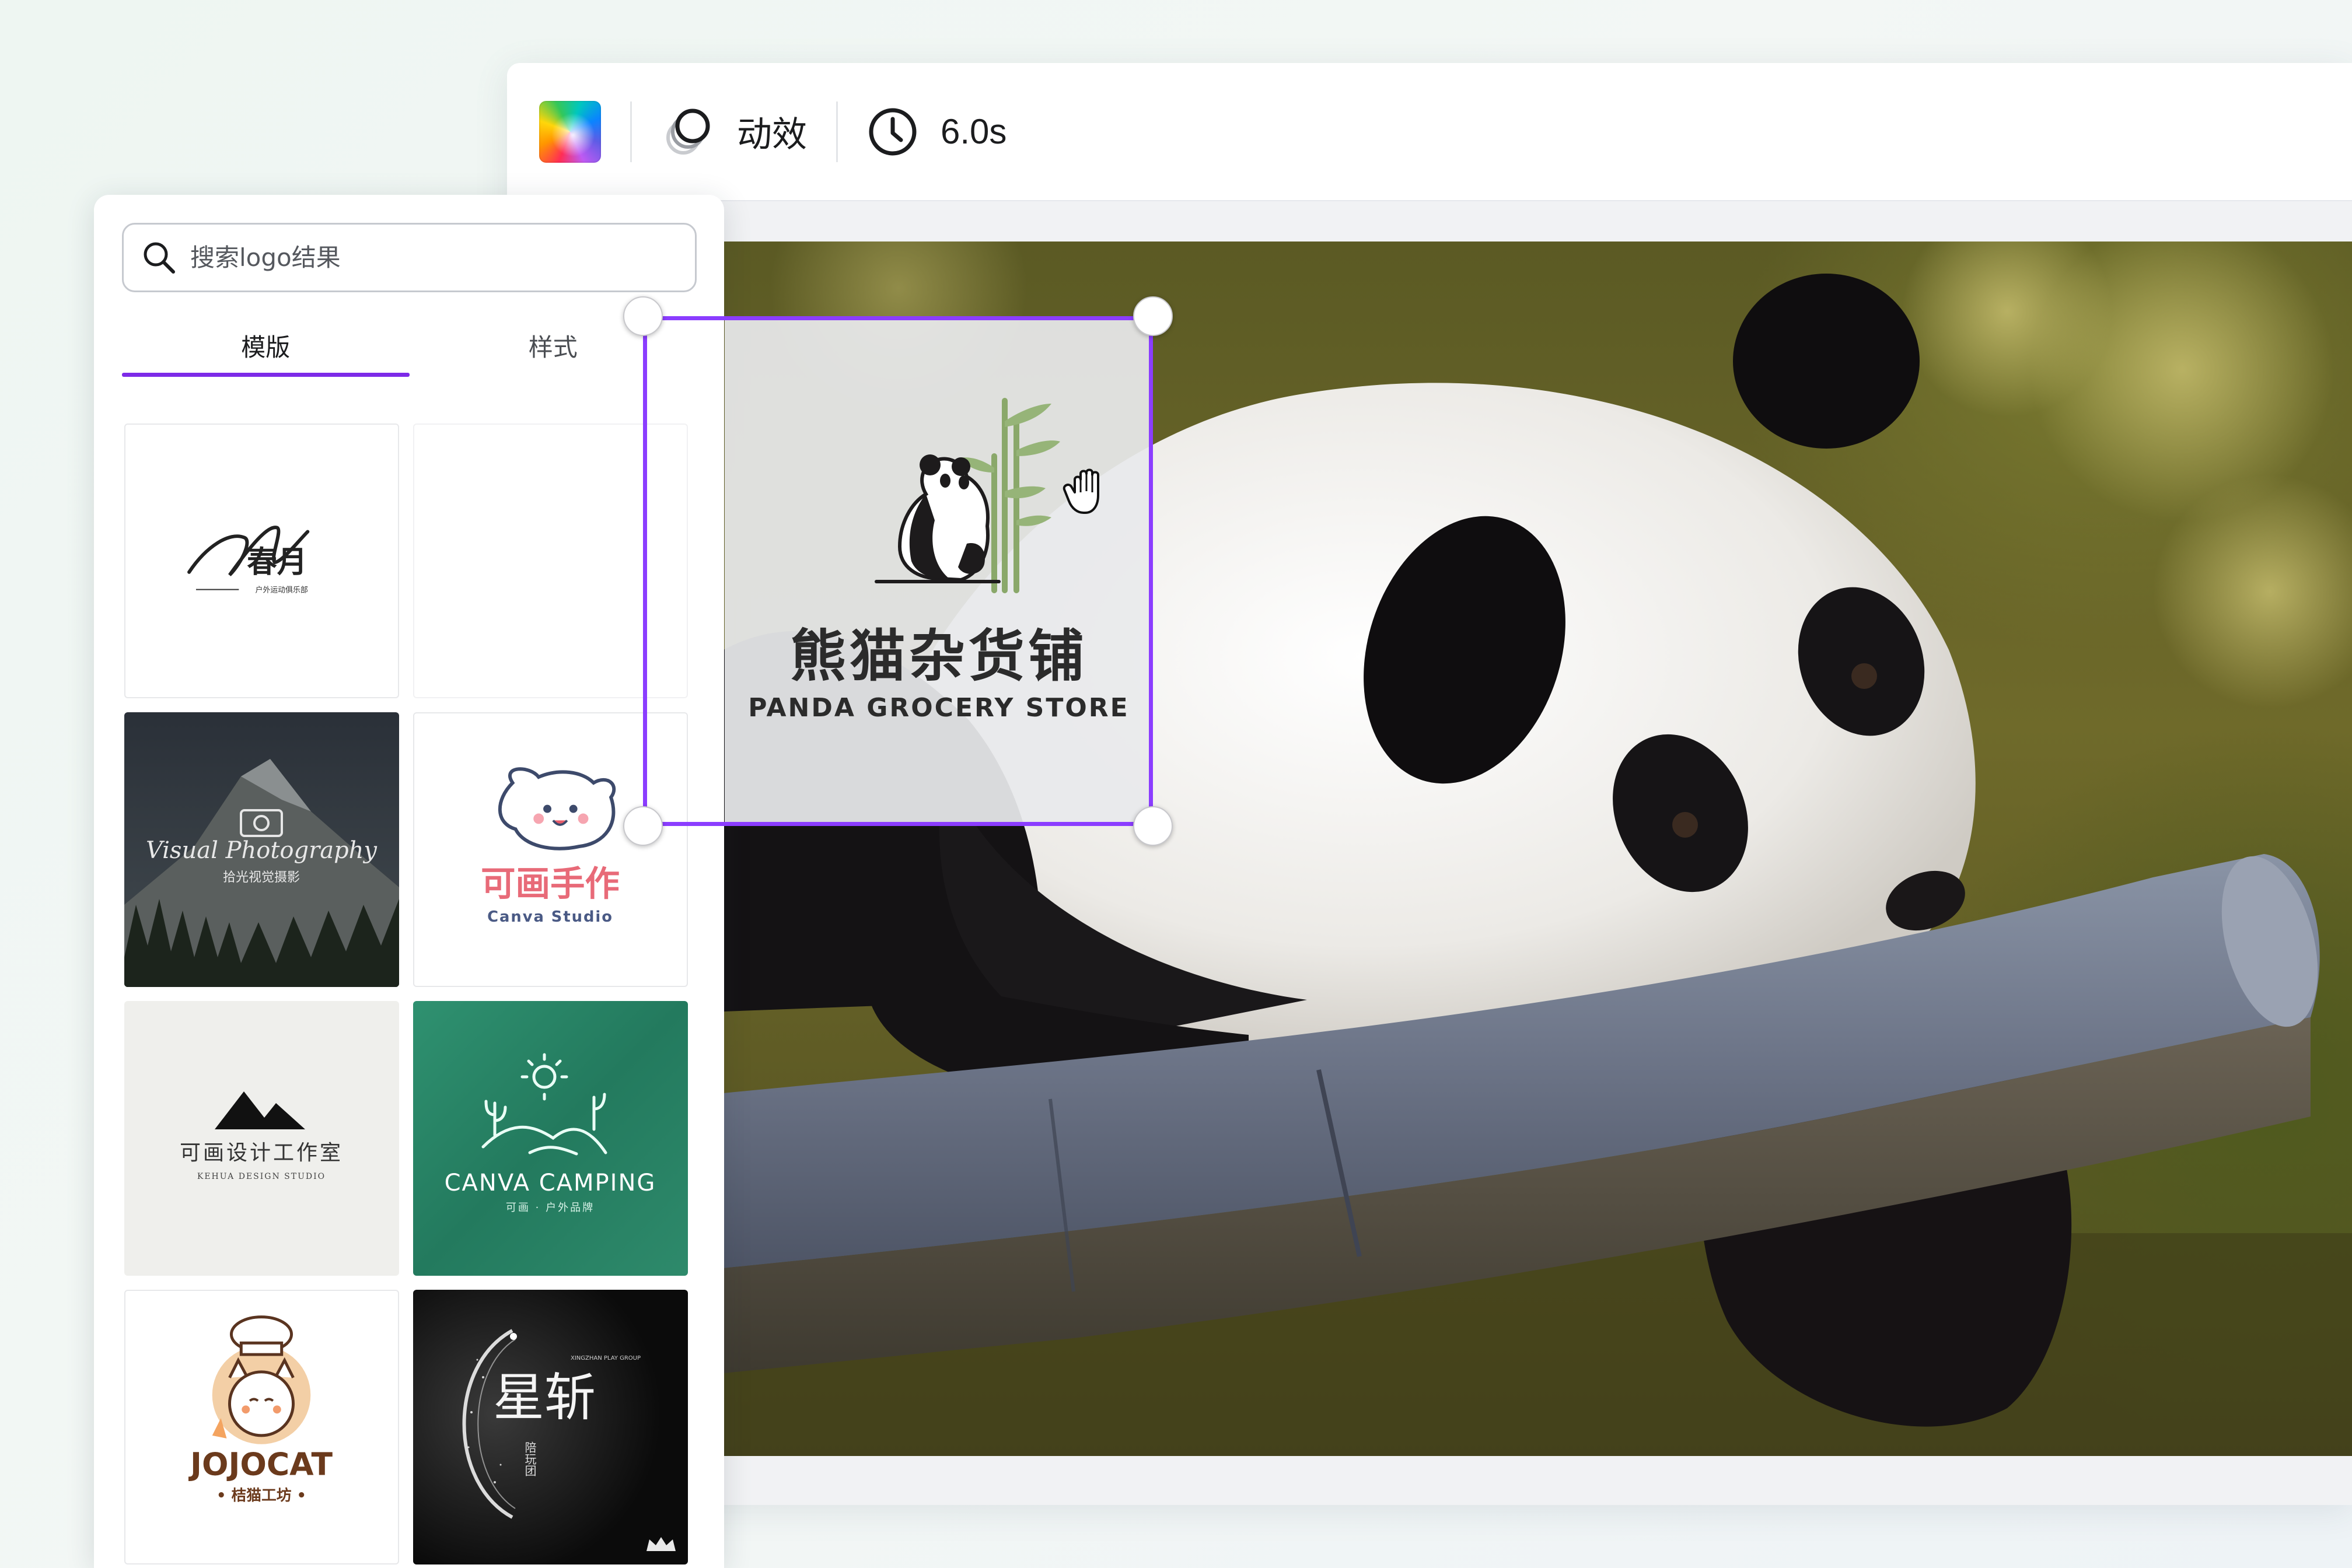 The height and width of the screenshot is (1568, 2352). What do you see at coordinates (606, 1358) in the screenshot?
I see `template-en: XINGZHAN PLAY GROUP` at bounding box center [606, 1358].